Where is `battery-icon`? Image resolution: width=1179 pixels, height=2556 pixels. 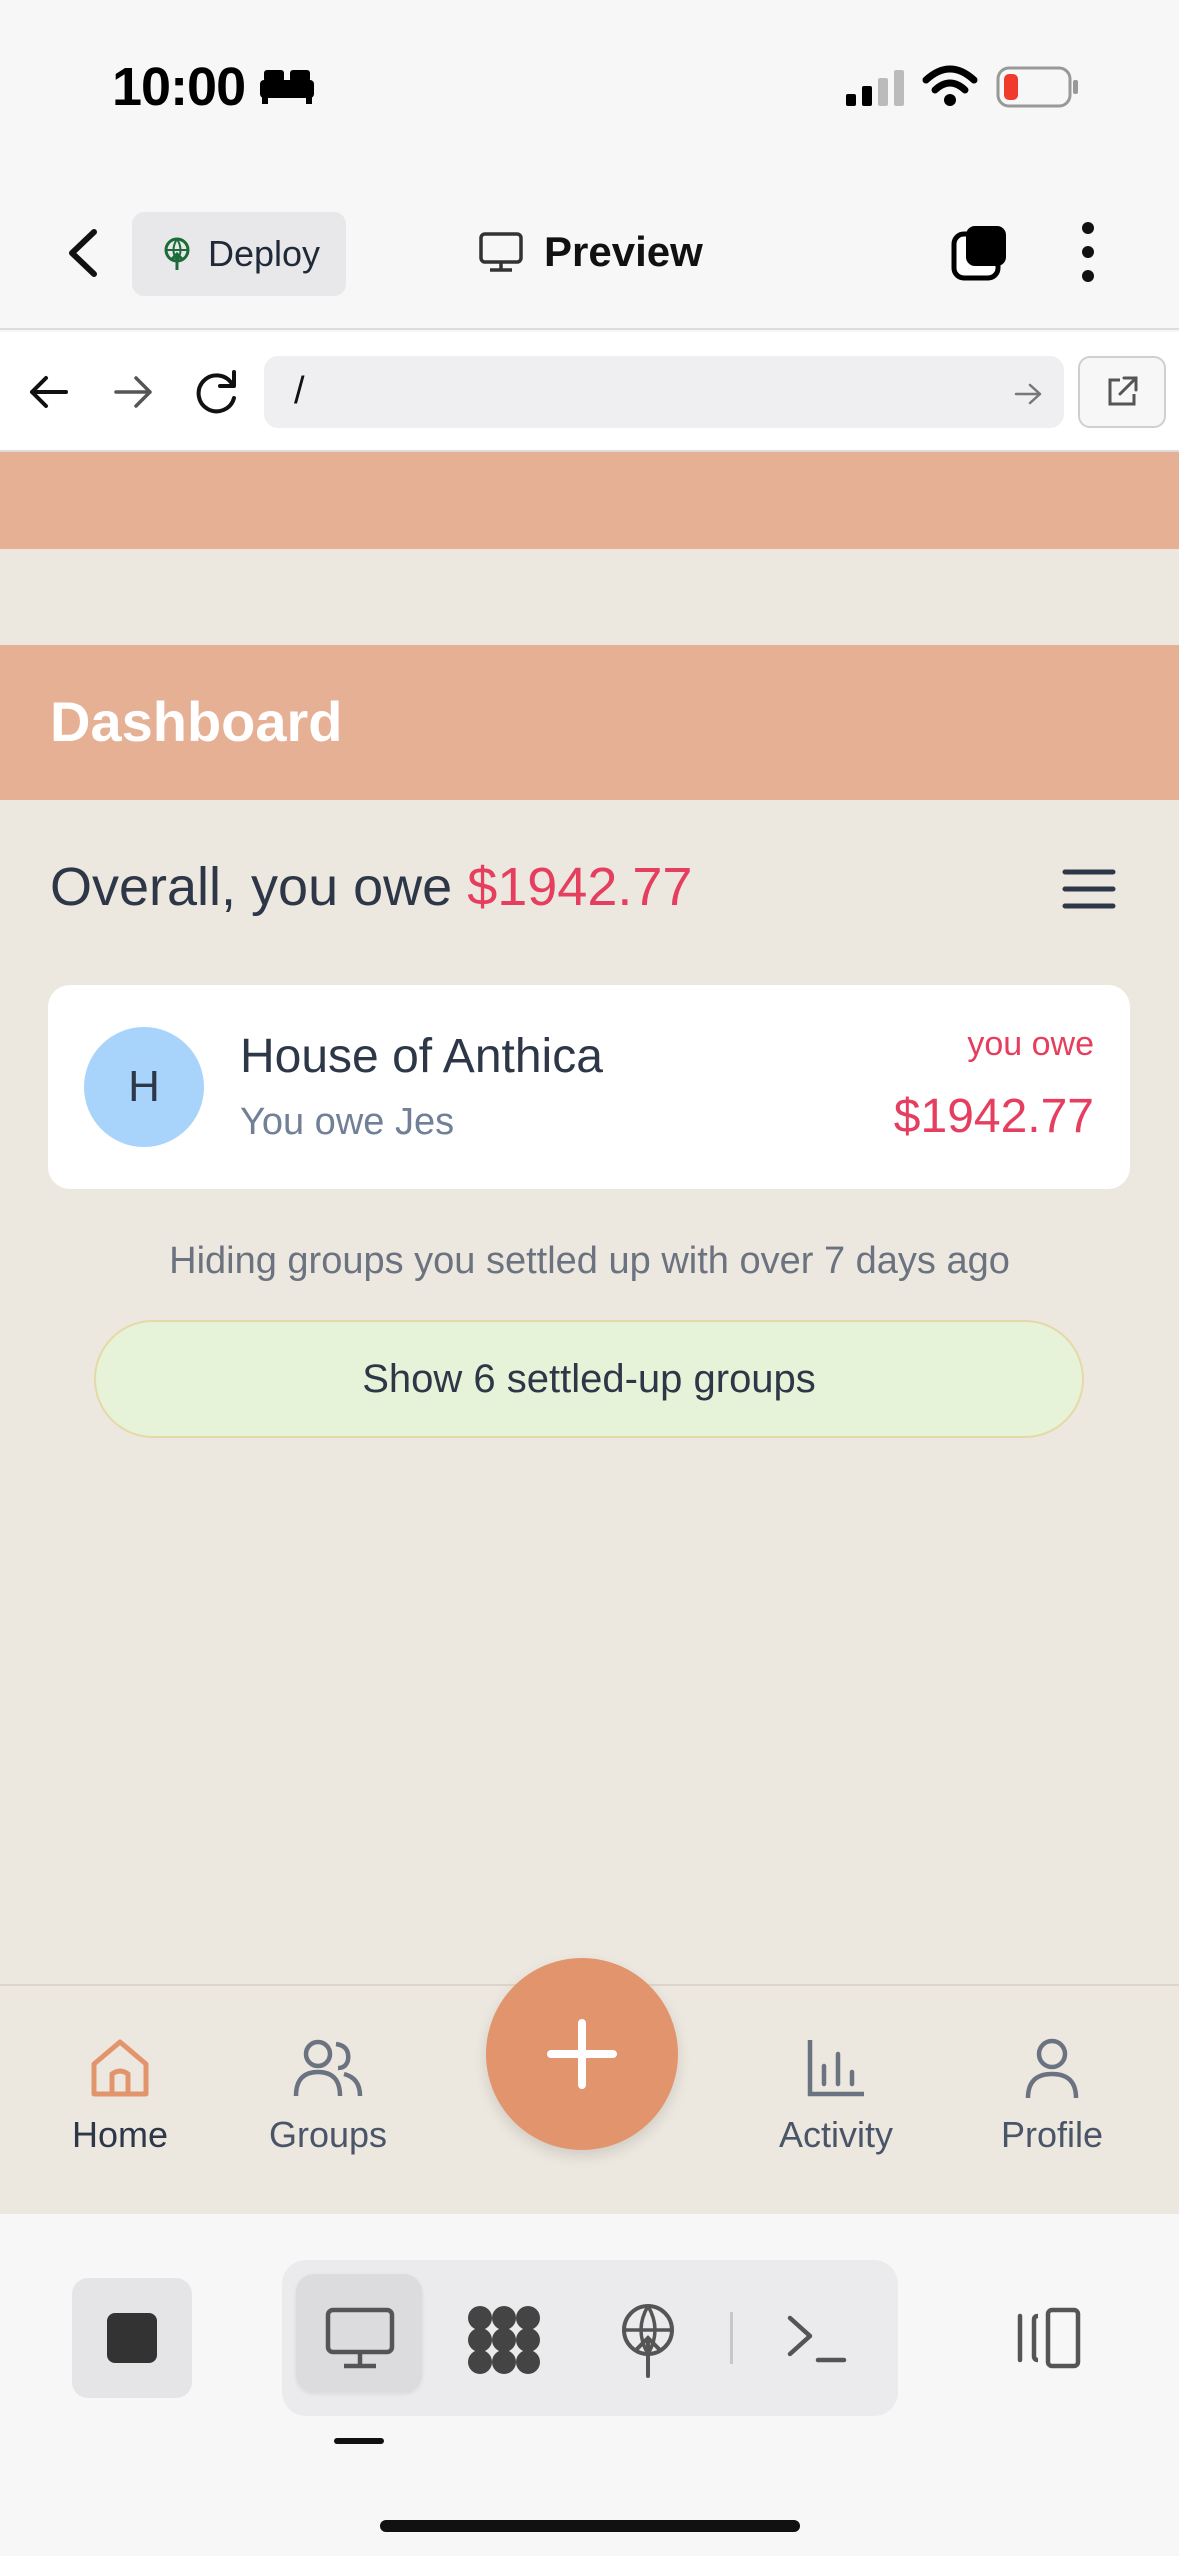
battery-icon is located at coordinates (1037, 87).